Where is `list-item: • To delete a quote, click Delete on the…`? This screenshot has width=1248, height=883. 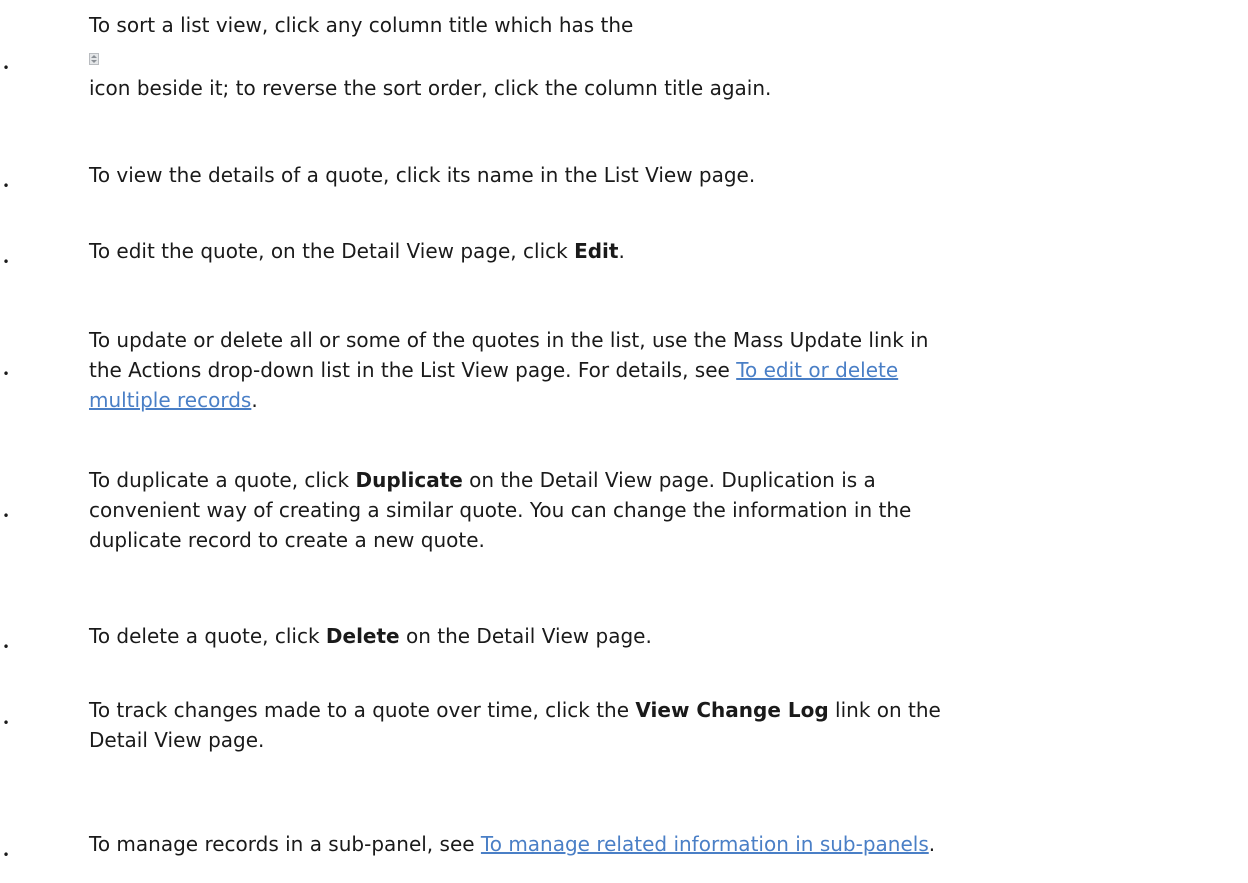
list-item: • To delete a quote, click Delete on the… is located at coordinates (624, 642).